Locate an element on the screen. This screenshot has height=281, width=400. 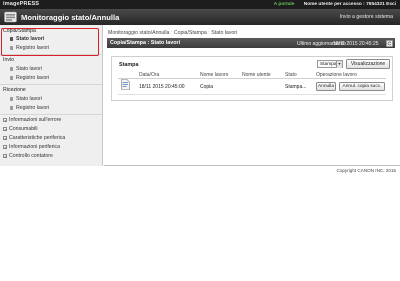
sidebar-group-send: Invio is located at coordinates (8, 60).